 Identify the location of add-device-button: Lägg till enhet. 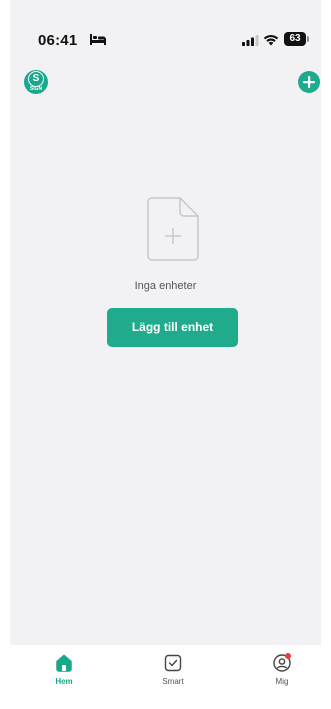
(172, 327).